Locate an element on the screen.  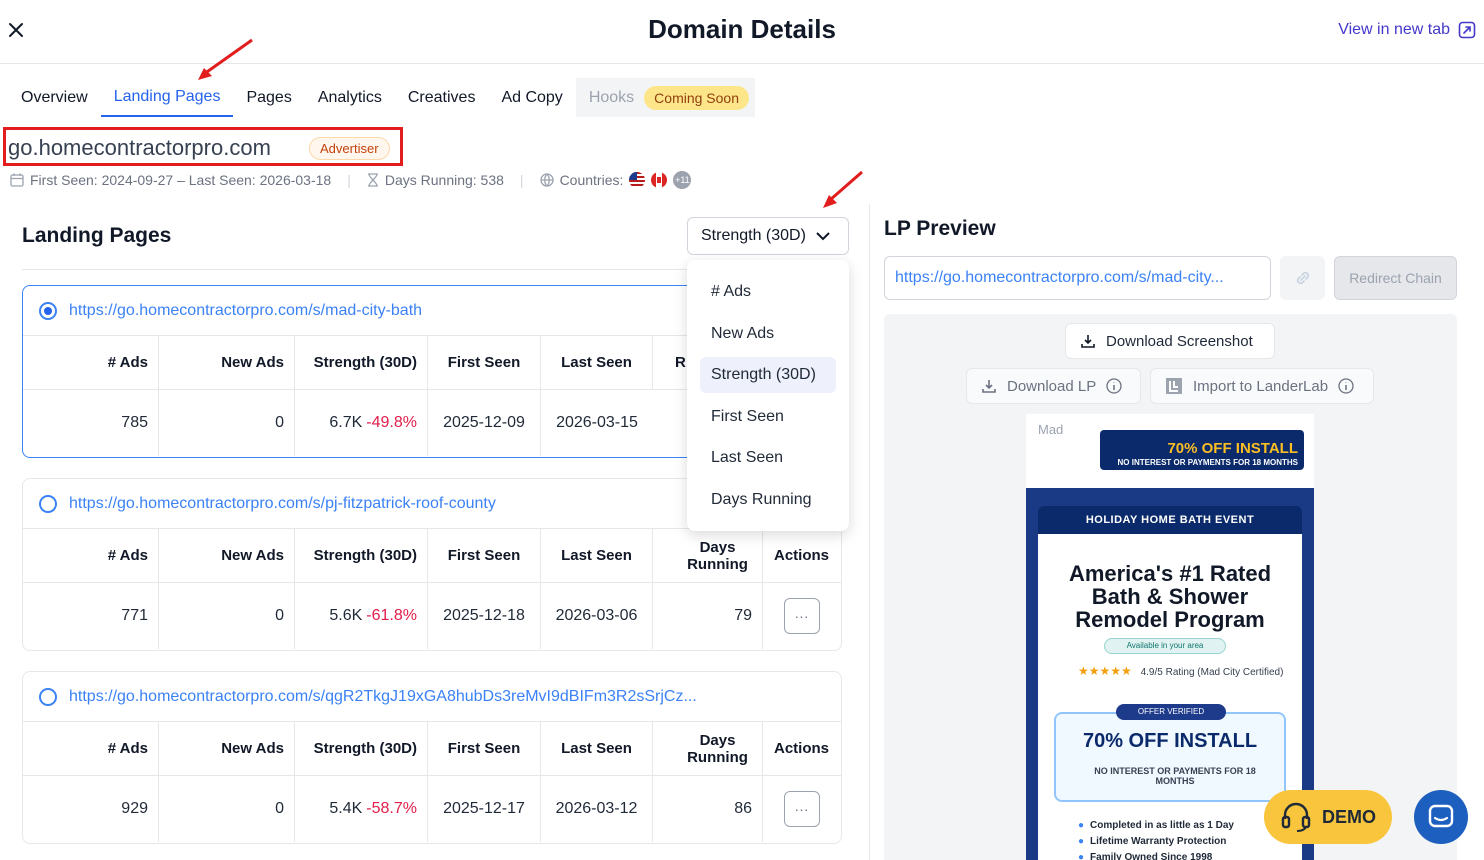
hourglass-icon is located at coordinates (372, 180).